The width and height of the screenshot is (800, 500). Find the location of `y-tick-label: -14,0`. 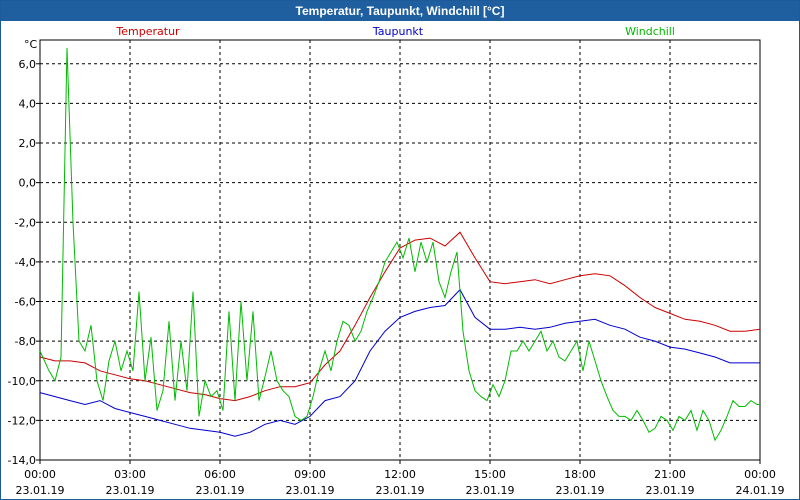

y-tick-label: -14,0 is located at coordinates (22, 460).